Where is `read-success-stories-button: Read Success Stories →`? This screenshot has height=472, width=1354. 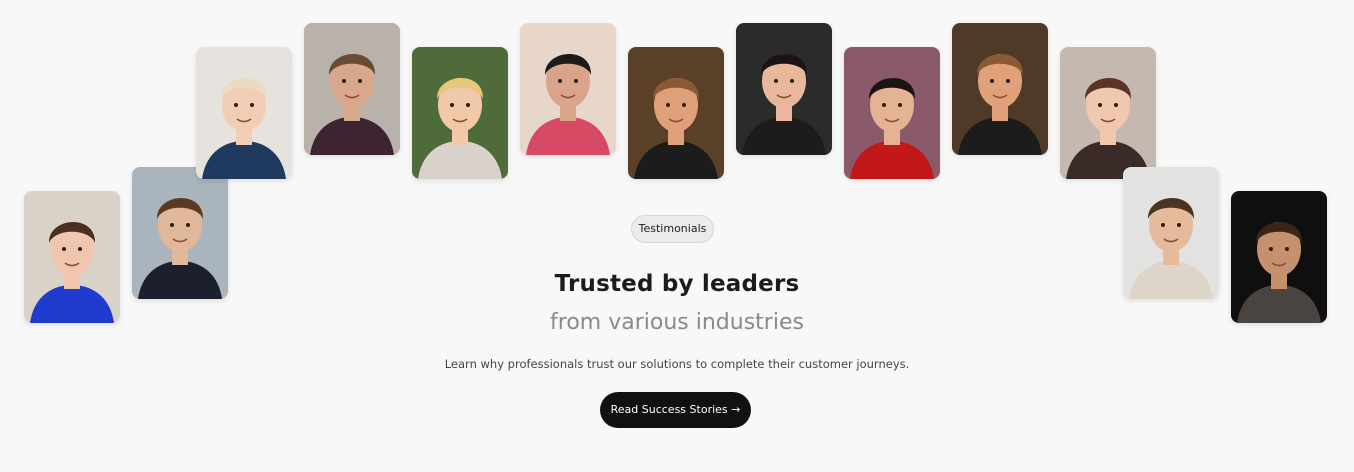
read-success-stories-button: Read Success Stories → is located at coordinates (675, 410).